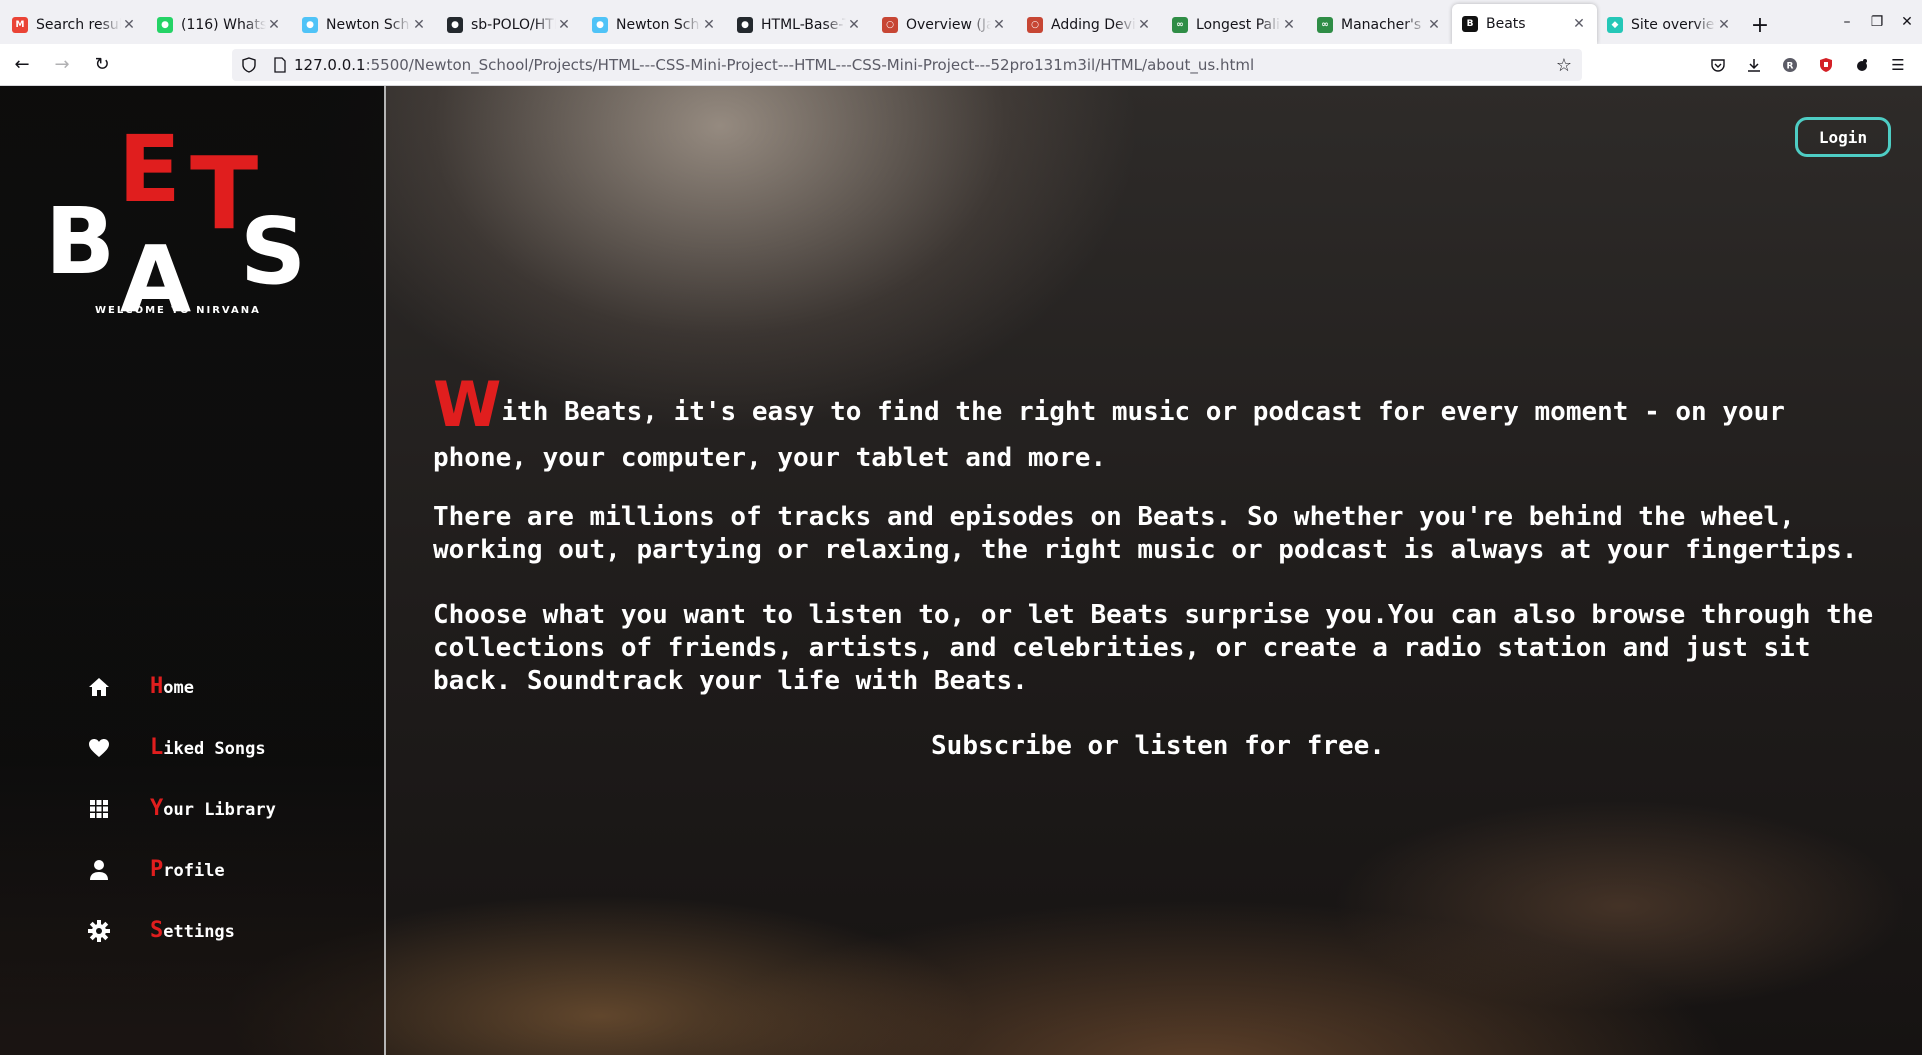 This screenshot has height=1055, width=1922. Describe the element at coordinates (99, 870) in the screenshot. I see `user-icon` at that location.